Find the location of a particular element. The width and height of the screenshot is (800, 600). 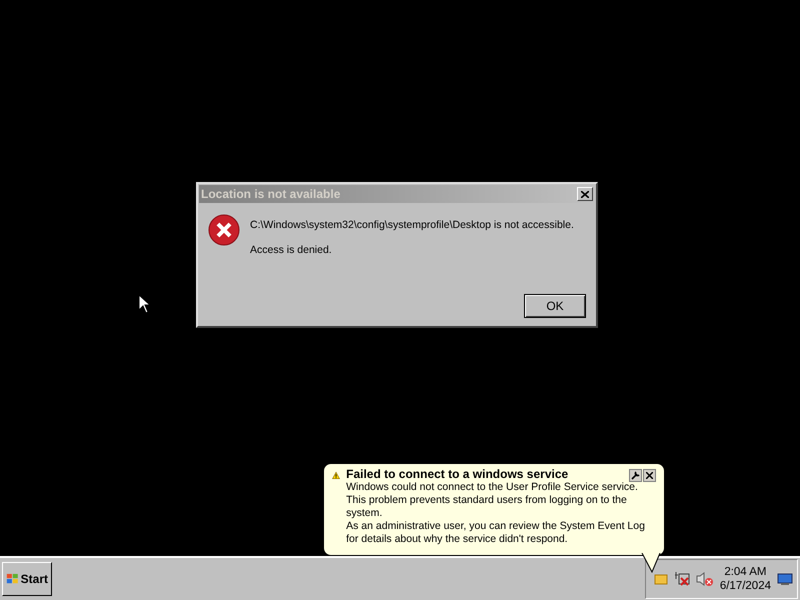

show-desktop-icon is located at coordinates (785, 579).